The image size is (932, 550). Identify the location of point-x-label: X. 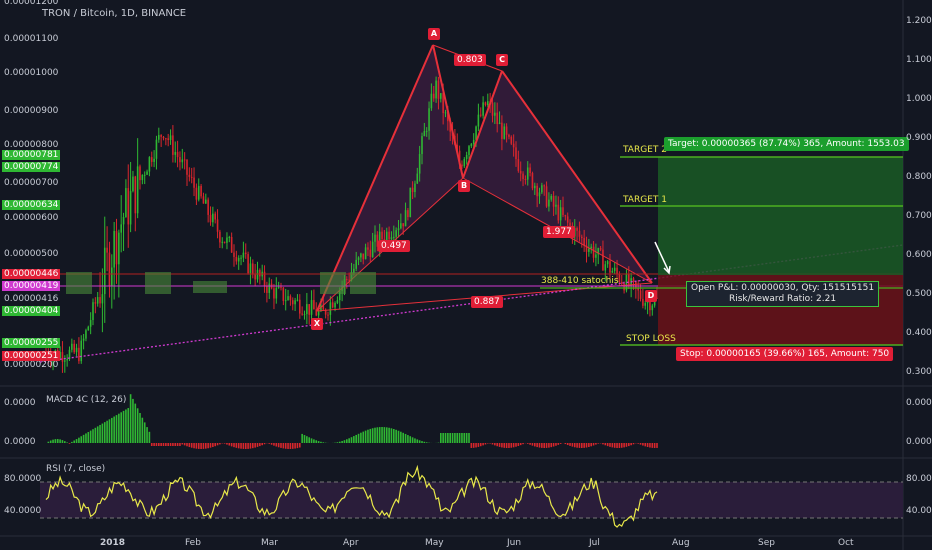
(317, 324).